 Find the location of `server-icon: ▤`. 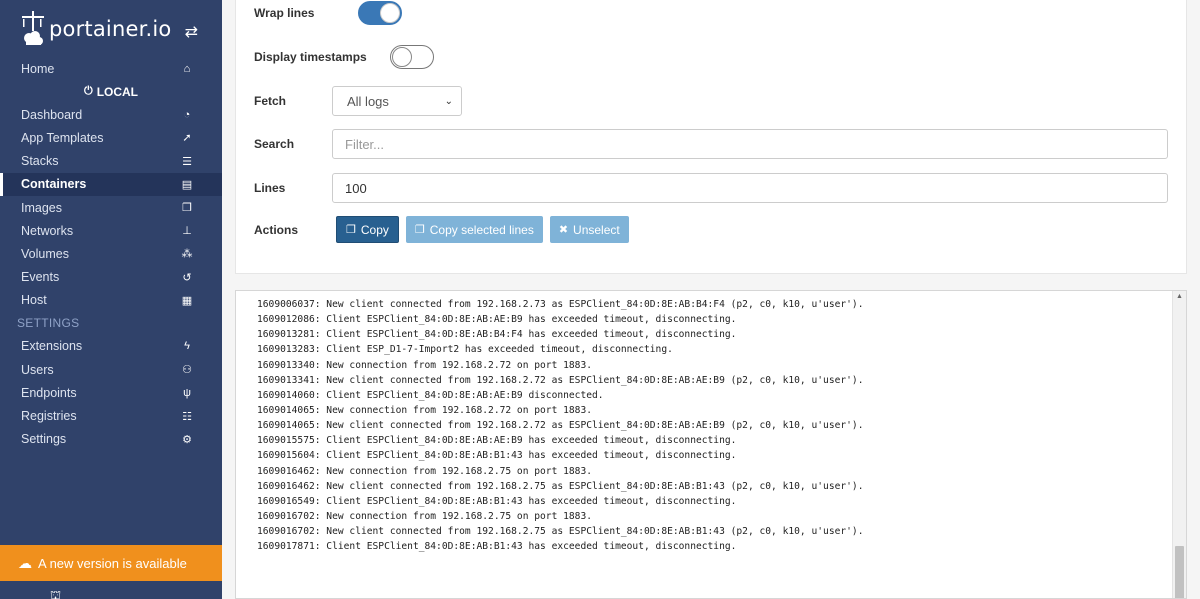

server-icon: ▤ is located at coordinates (187, 184).